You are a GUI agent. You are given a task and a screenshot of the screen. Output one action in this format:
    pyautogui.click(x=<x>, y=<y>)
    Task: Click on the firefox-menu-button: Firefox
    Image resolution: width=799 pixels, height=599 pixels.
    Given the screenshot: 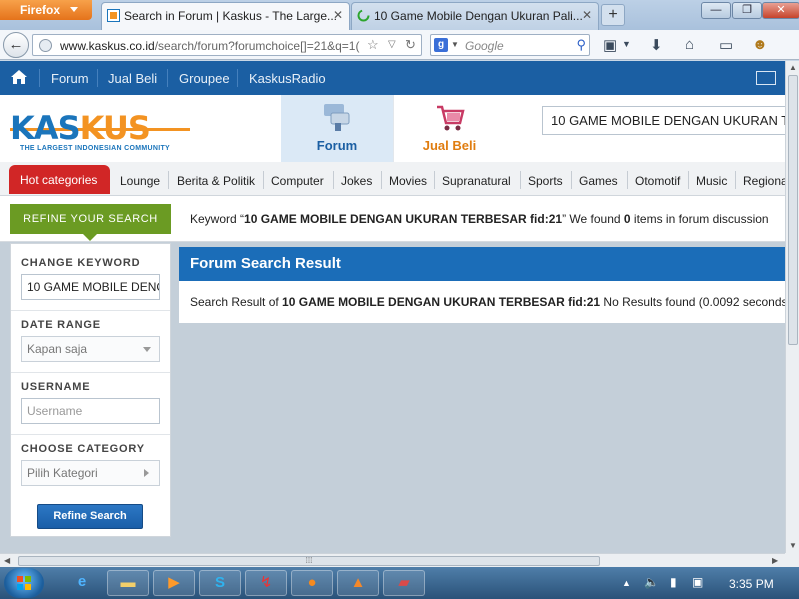 What is the action you would take?
    pyautogui.click(x=46, y=10)
    